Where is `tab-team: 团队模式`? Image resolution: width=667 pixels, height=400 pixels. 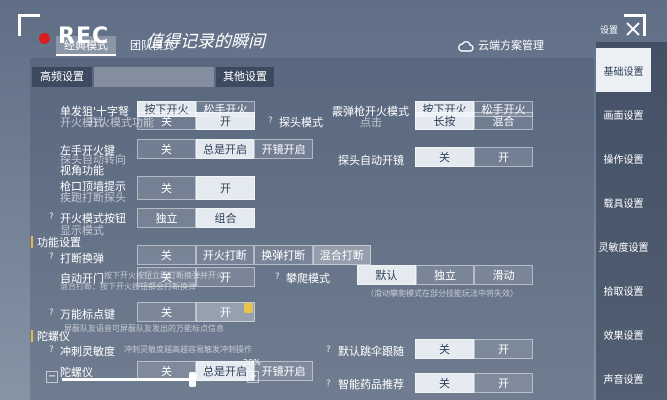
tab-team: 团队模式 is located at coordinates (152, 46).